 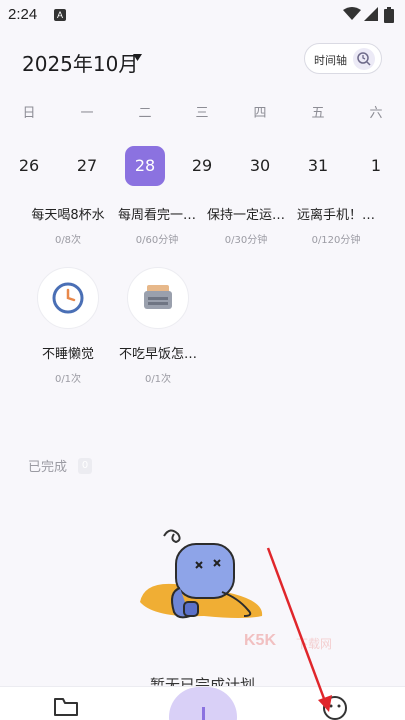 What do you see at coordinates (376, 113) in the screenshot?
I see `weekday-sat: 六` at bounding box center [376, 113].